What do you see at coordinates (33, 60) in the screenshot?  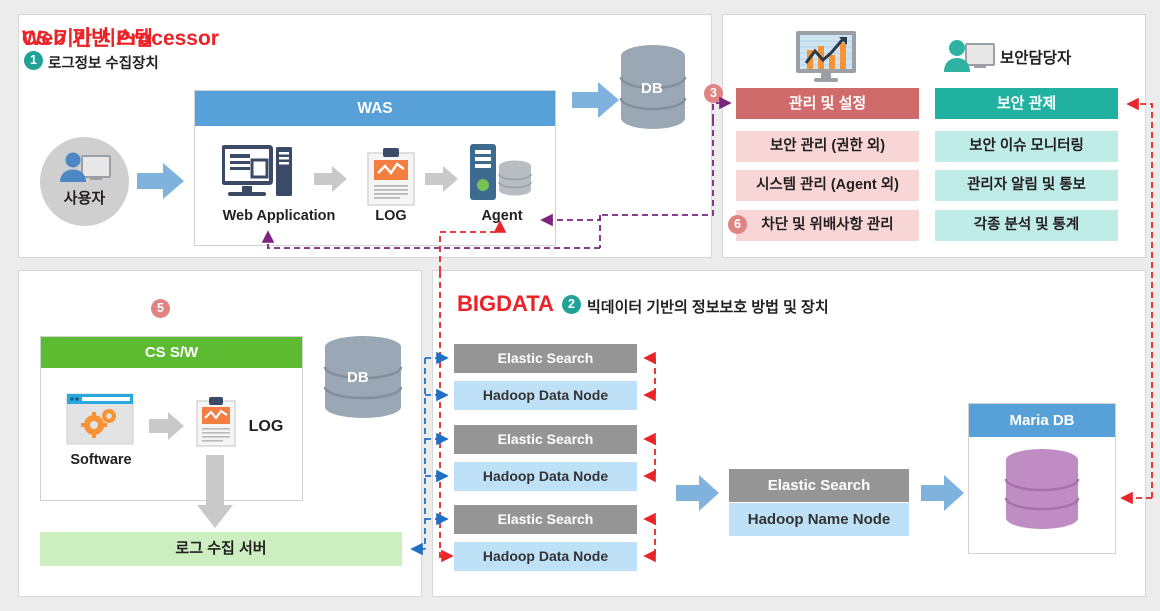 I see `badge-1: 1` at bounding box center [33, 60].